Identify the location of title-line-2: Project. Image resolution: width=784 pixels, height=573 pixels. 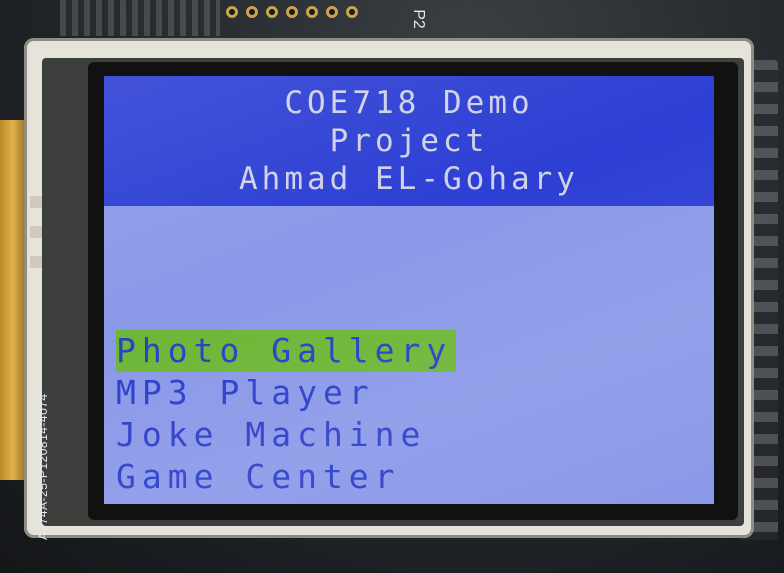
(409, 141).